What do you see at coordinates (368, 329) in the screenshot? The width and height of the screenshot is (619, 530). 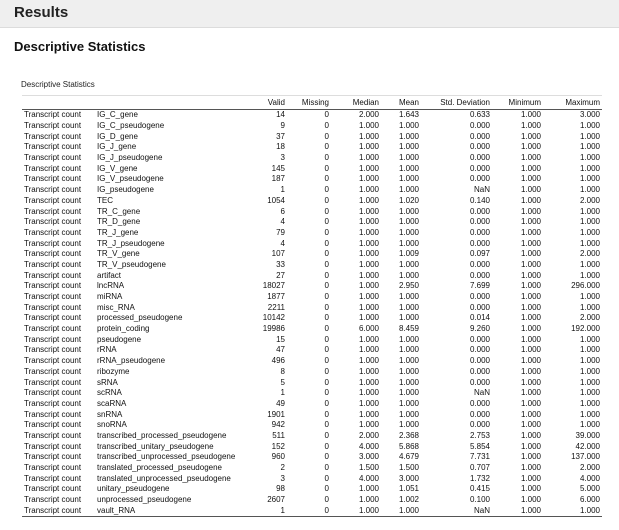 I see `table-cell: 6.000` at bounding box center [368, 329].